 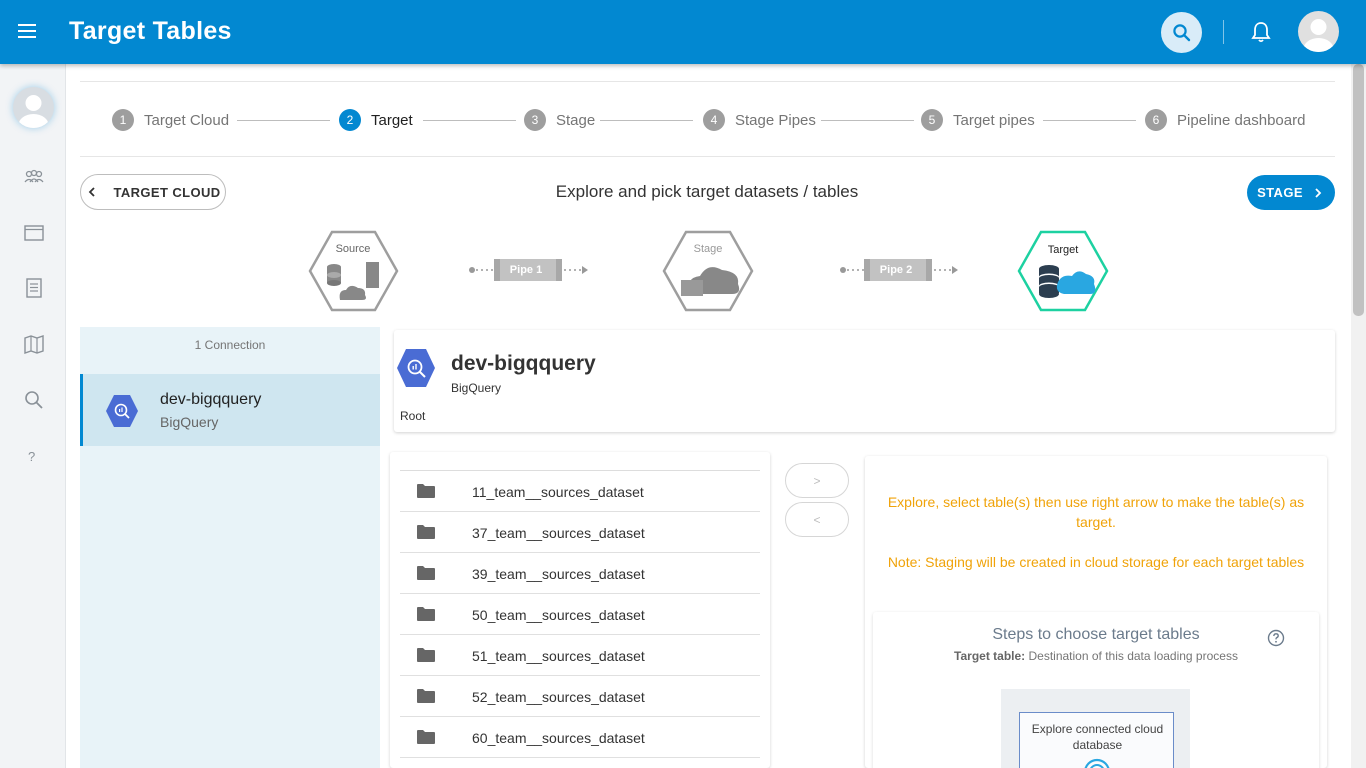 I want to click on menu-icon, so click(x=33, y=32).